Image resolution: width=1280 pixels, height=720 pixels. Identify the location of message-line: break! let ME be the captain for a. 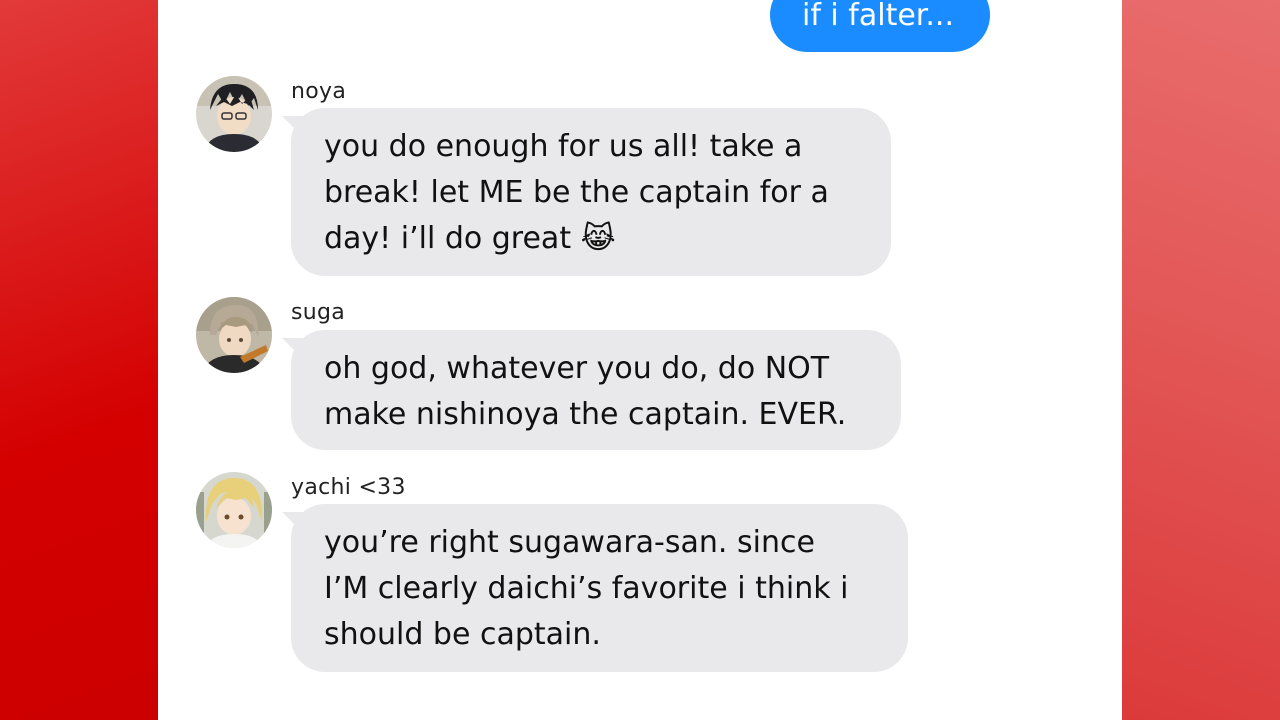
(576, 192).